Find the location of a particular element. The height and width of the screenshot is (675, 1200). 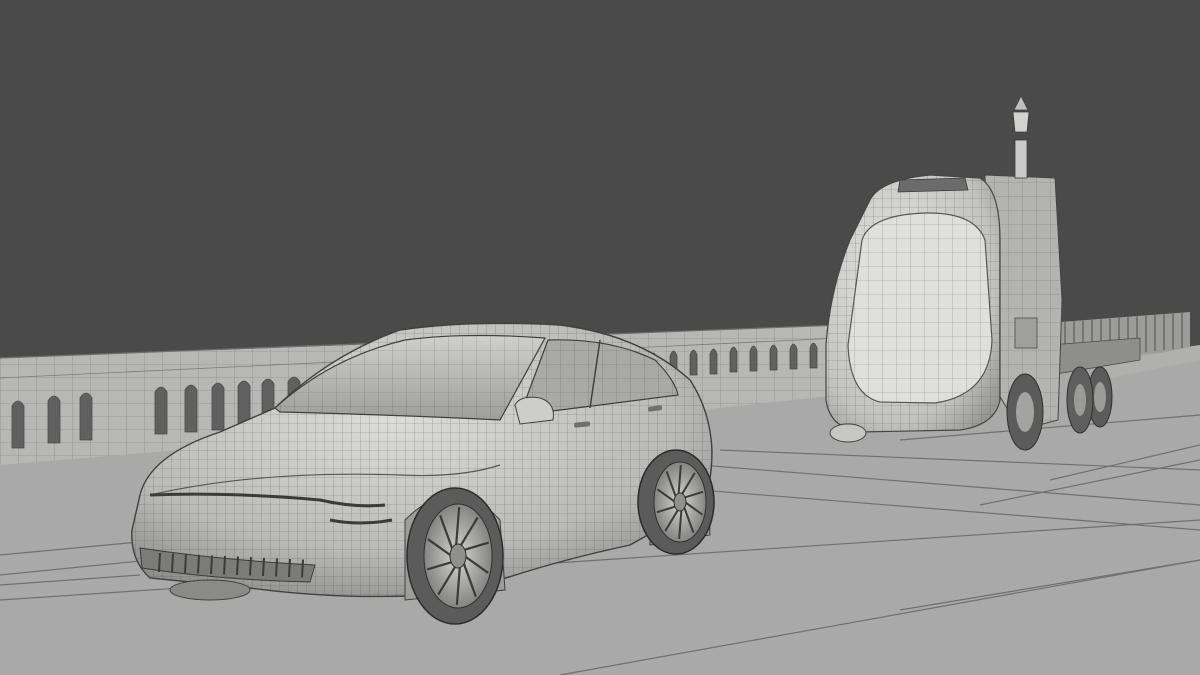

truck-roof-sensor is located at coordinates (933, 185).